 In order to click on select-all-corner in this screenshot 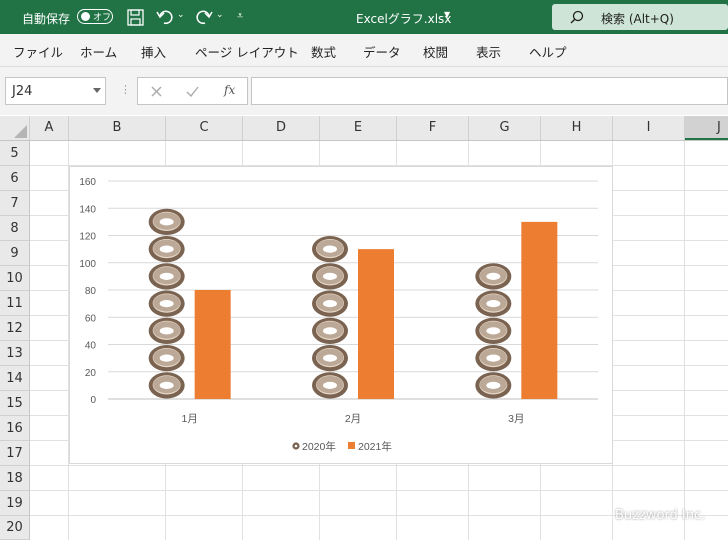, I will do `click(15, 128)`.